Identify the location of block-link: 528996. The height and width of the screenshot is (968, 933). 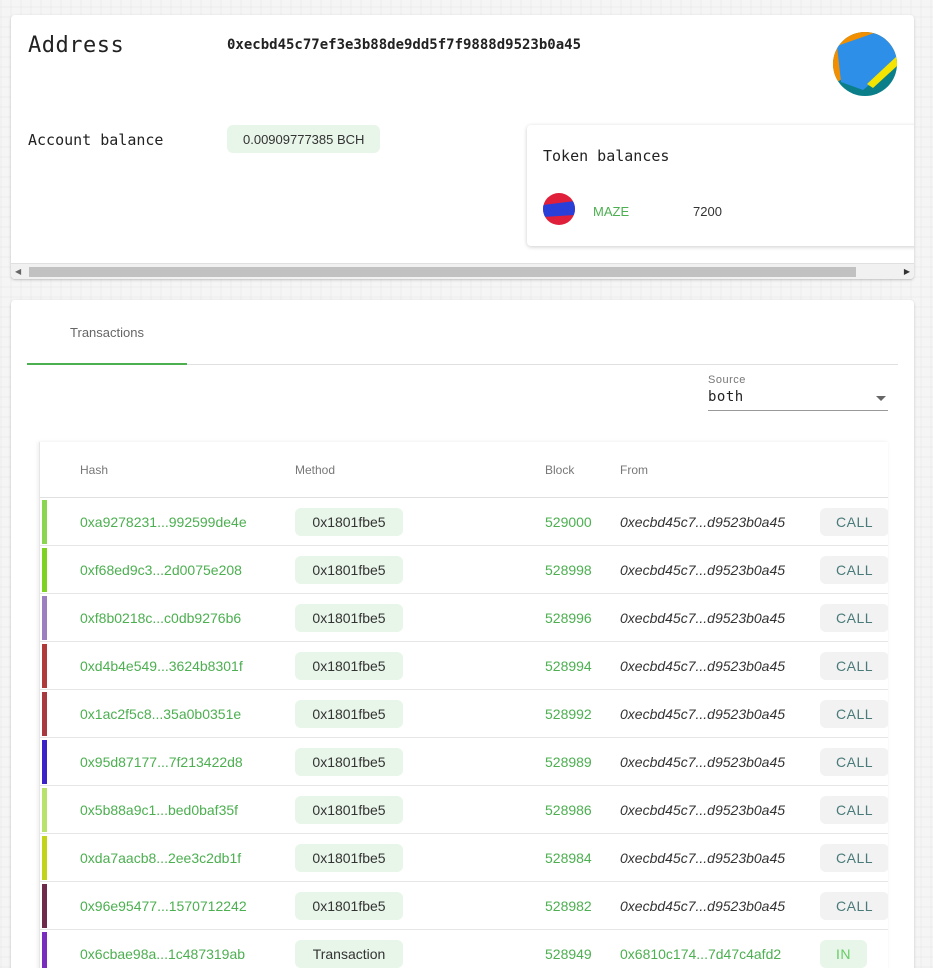
(568, 618).